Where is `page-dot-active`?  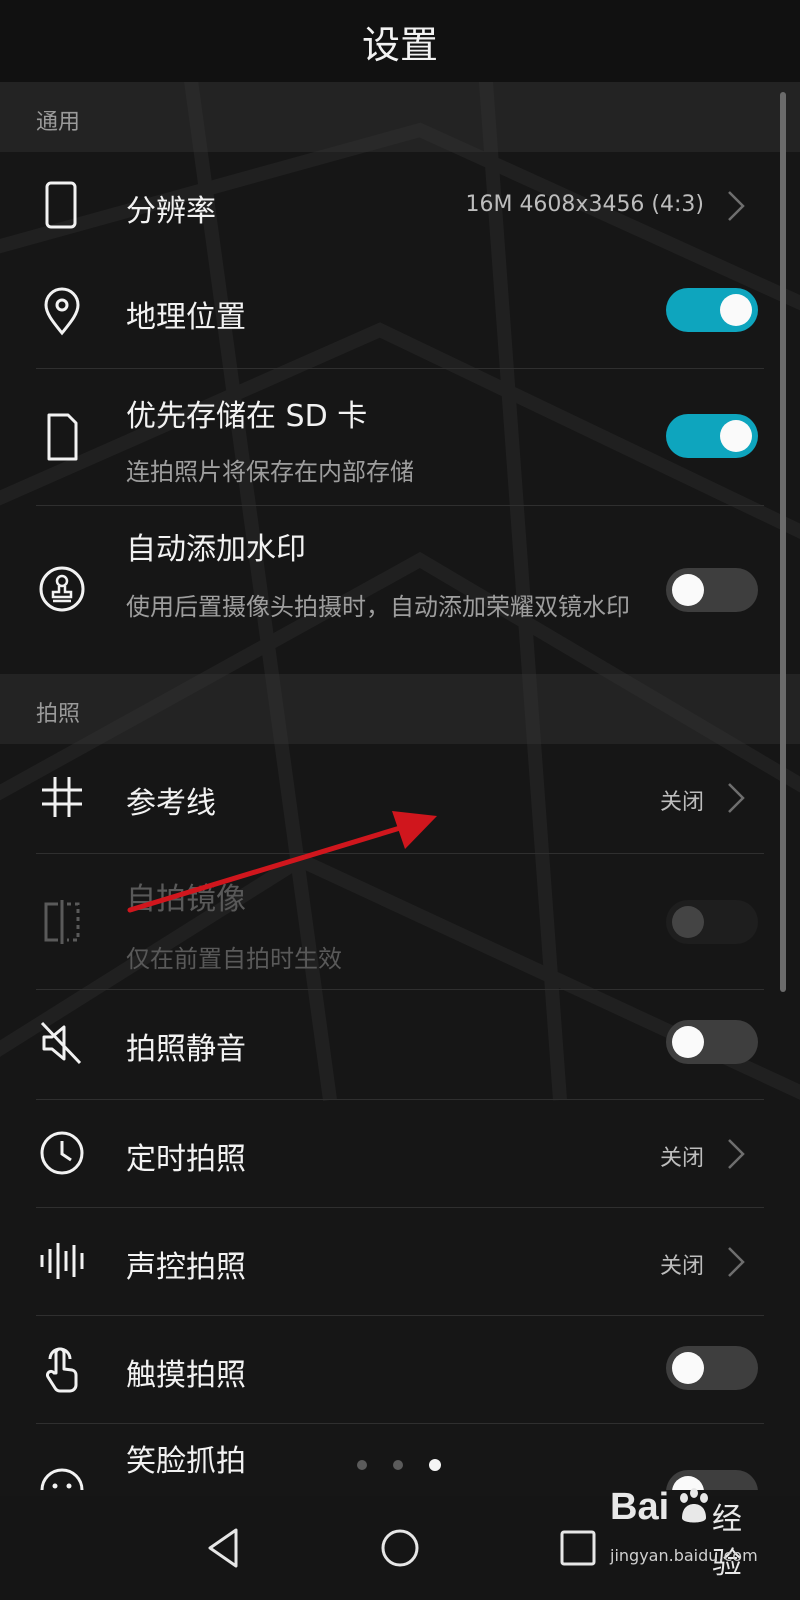
page-dot-active is located at coordinates (435, 1465).